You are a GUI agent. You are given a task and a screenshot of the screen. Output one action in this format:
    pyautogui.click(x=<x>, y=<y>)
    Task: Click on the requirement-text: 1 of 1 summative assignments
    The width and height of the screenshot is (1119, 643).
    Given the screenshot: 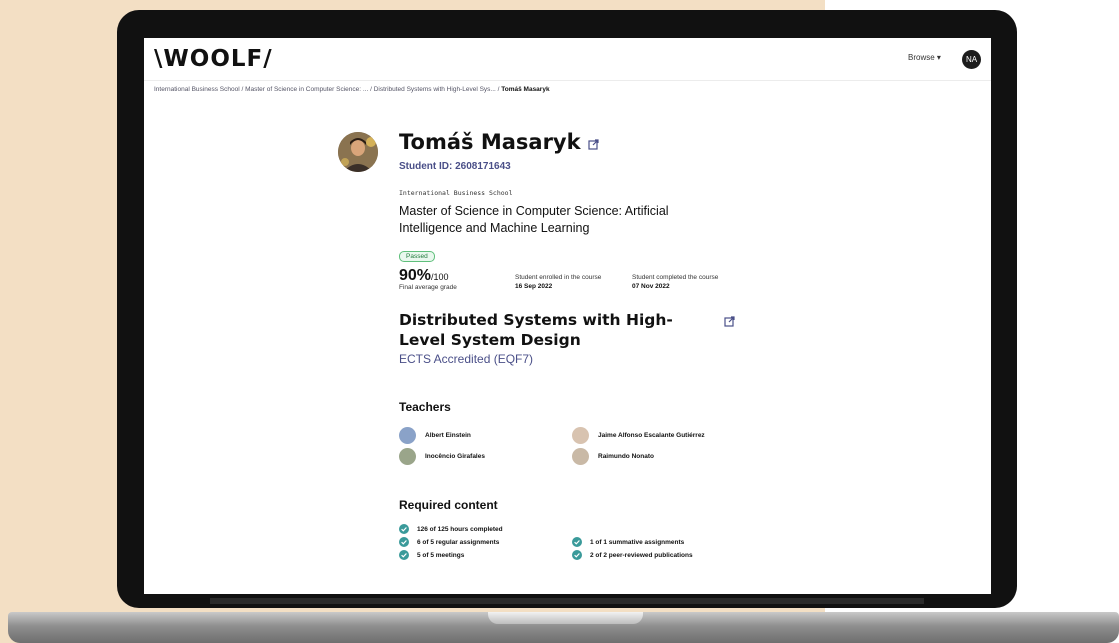 What is the action you would take?
    pyautogui.click(x=637, y=542)
    